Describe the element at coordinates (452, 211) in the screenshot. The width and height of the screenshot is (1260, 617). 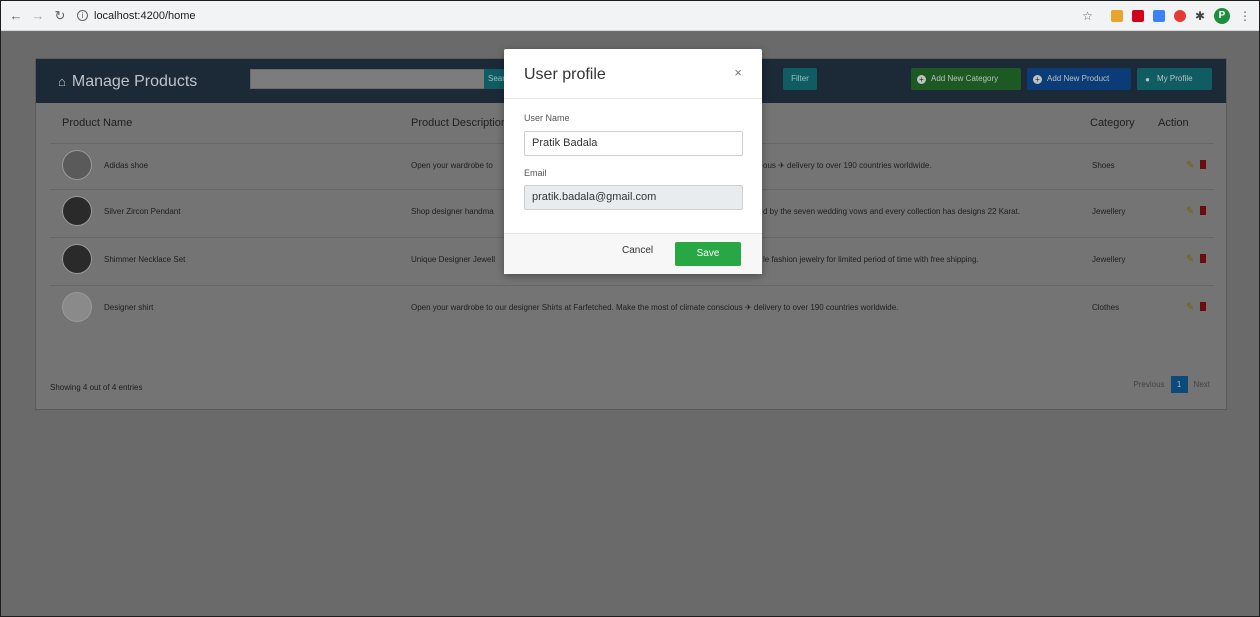
I see `product-description: Shop designer handma` at that location.